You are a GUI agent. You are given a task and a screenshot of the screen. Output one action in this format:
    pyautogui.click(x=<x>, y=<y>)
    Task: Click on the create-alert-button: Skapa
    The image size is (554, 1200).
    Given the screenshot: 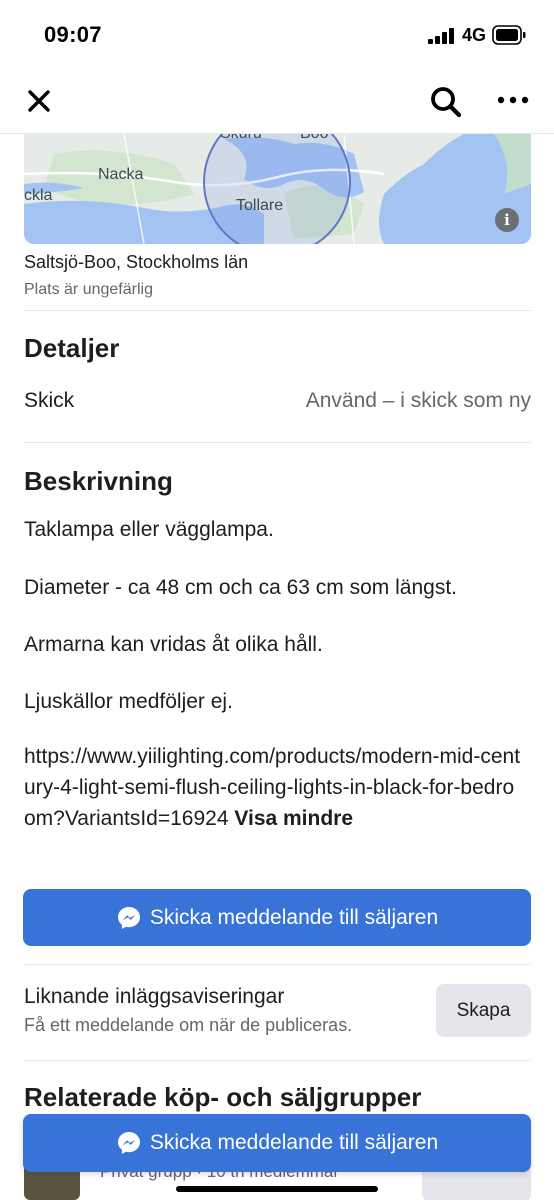 What is the action you would take?
    pyautogui.click(x=483, y=1010)
    